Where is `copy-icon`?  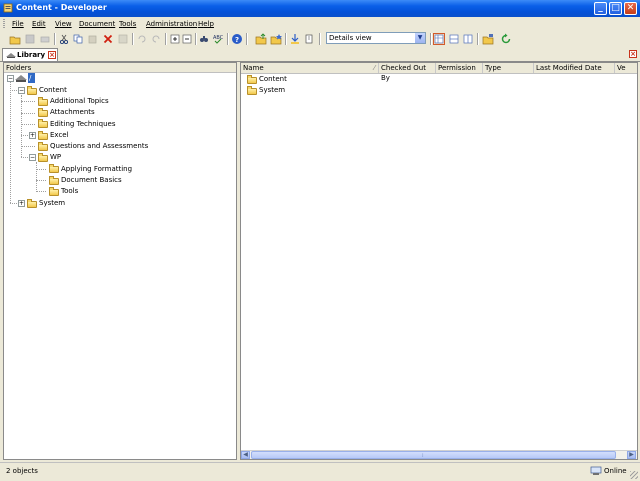 copy-icon is located at coordinates (78, 39).